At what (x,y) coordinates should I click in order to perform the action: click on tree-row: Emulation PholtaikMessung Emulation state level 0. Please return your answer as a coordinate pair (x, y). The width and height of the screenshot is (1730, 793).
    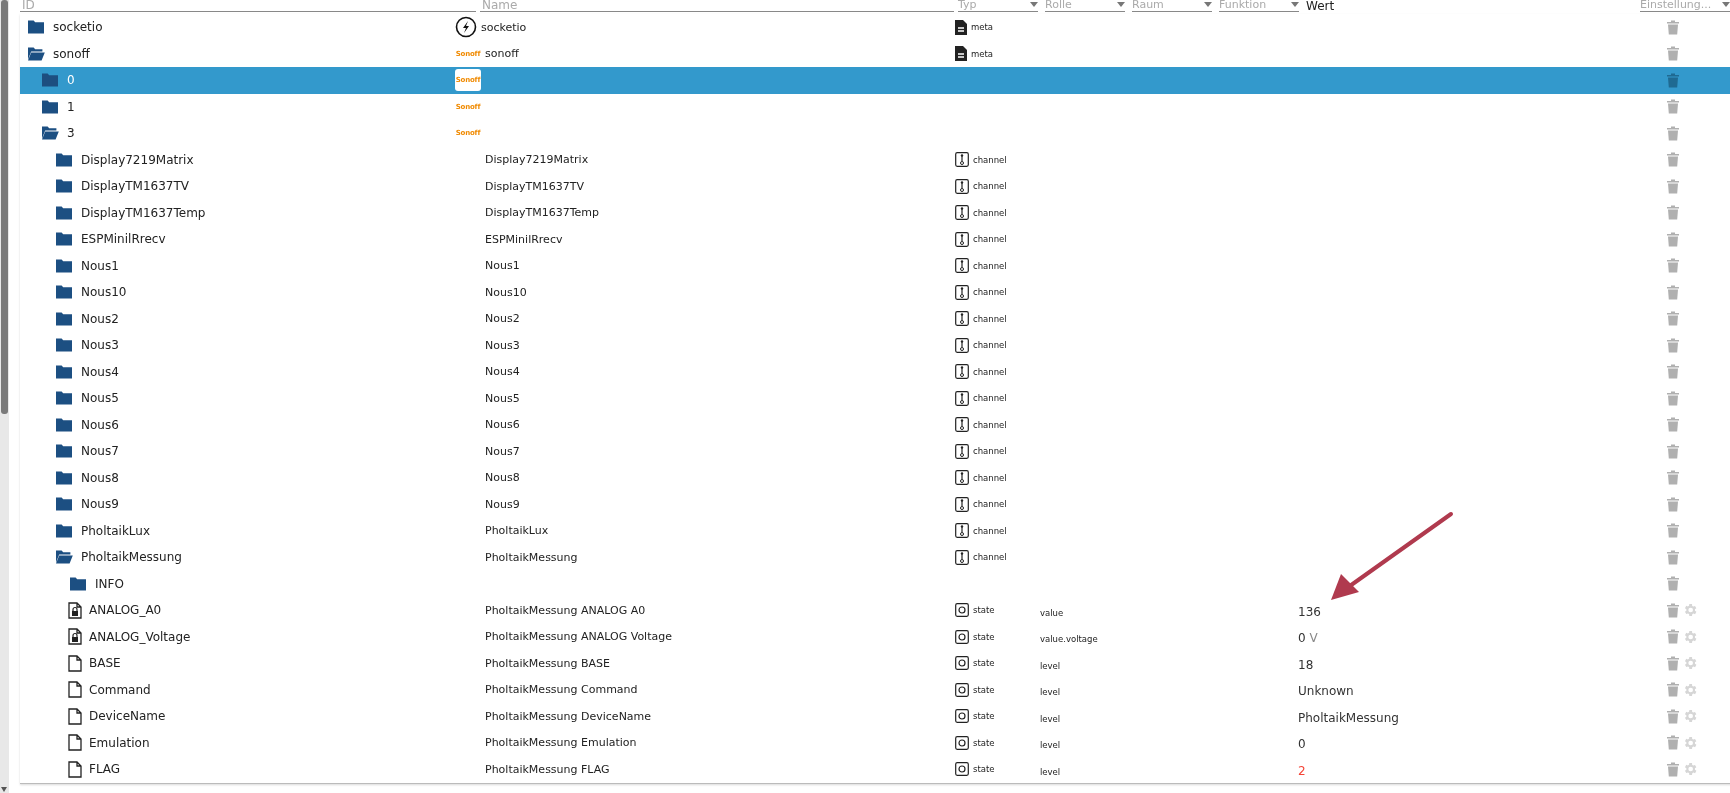
    Looking at the image, I should click on (875, 742).